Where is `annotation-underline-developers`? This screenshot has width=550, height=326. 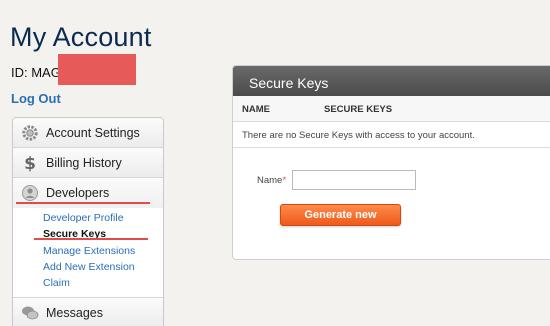 annotation-underline-developers is located at coordinates (83, 203).